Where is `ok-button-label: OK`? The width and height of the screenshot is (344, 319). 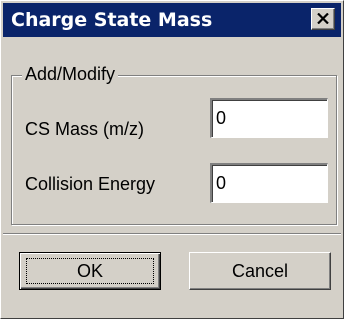 ok-button-label: OK is located at coordinates (89, 271).